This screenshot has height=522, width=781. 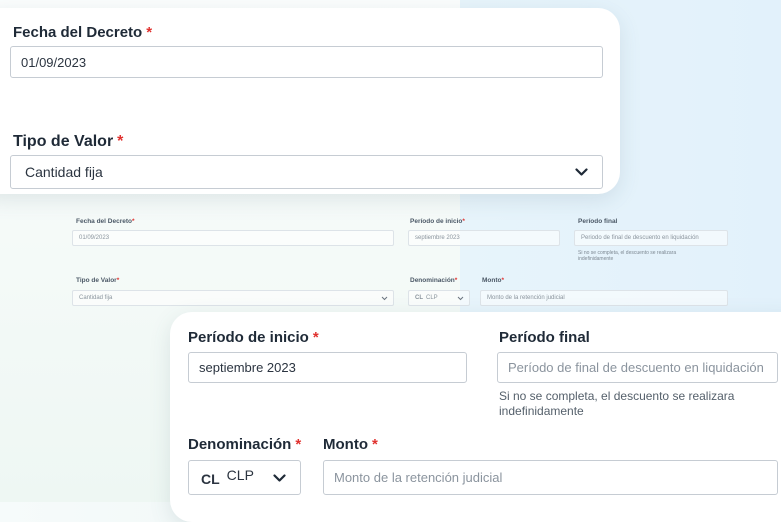 I want to click on periodo-inicio-label: Período de inicio *, so click(x=253, y=337).